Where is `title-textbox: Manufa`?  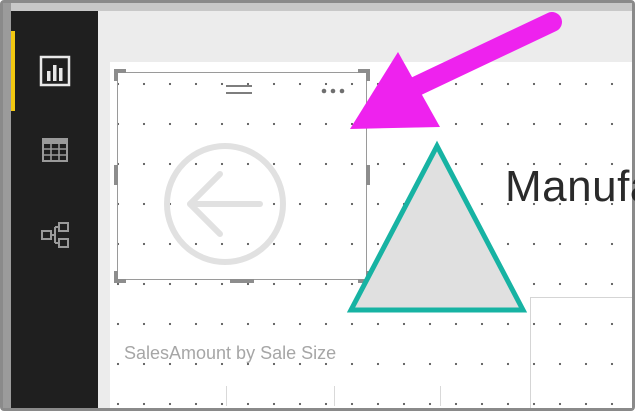
title-textbox: Manufa is located at coordinates (570, 187).